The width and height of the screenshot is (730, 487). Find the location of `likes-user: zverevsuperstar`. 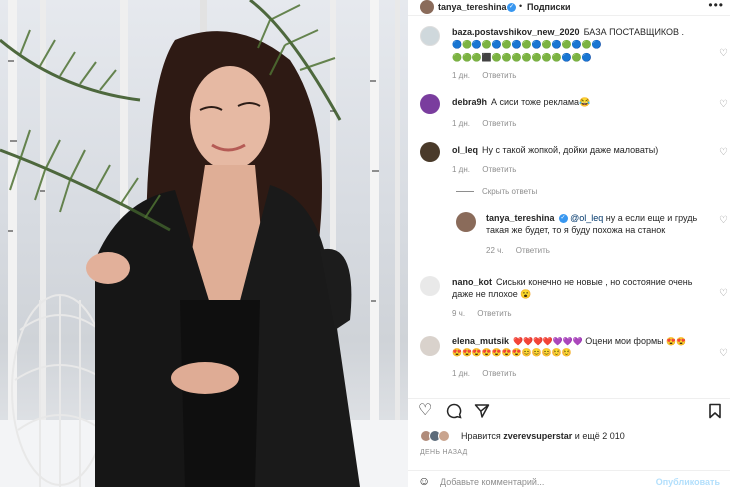

likes-user: zverevsuperstar is located at coordinates (537, 436).